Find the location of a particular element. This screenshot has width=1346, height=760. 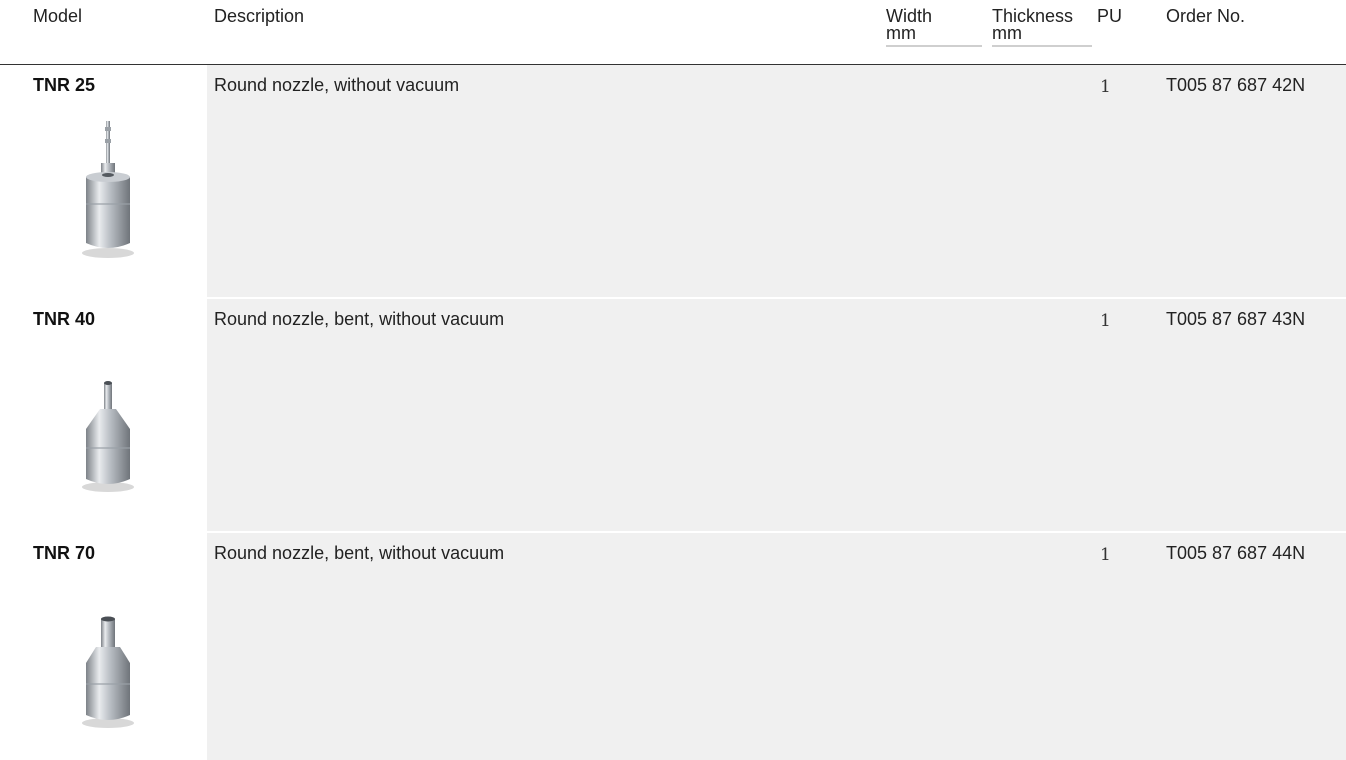

model-cell: TNR 70 is located at coordinates (64, 553).